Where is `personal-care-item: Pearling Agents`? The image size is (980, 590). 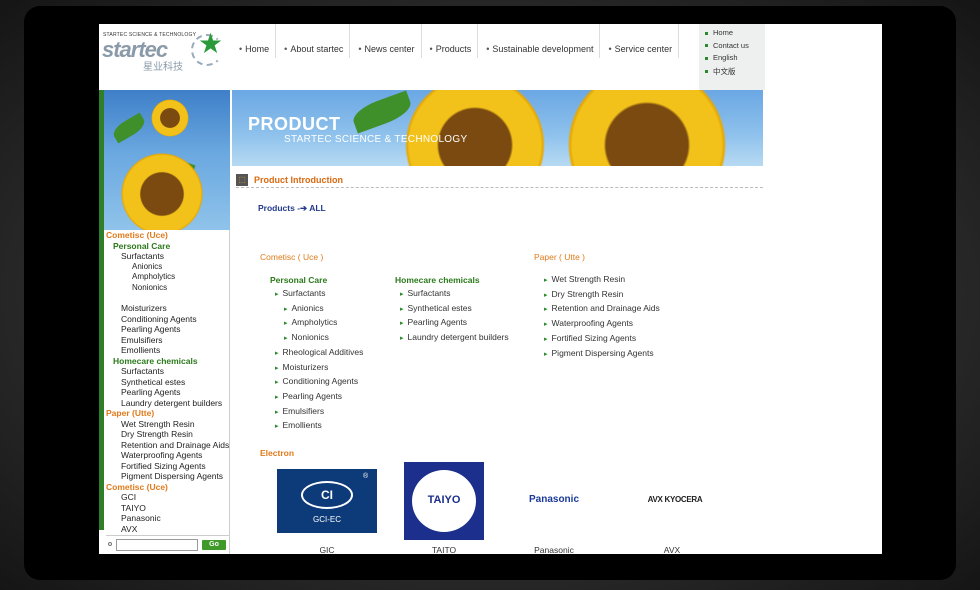 personal-care-item: Pearling Agents is located at coordinates (309, 396).